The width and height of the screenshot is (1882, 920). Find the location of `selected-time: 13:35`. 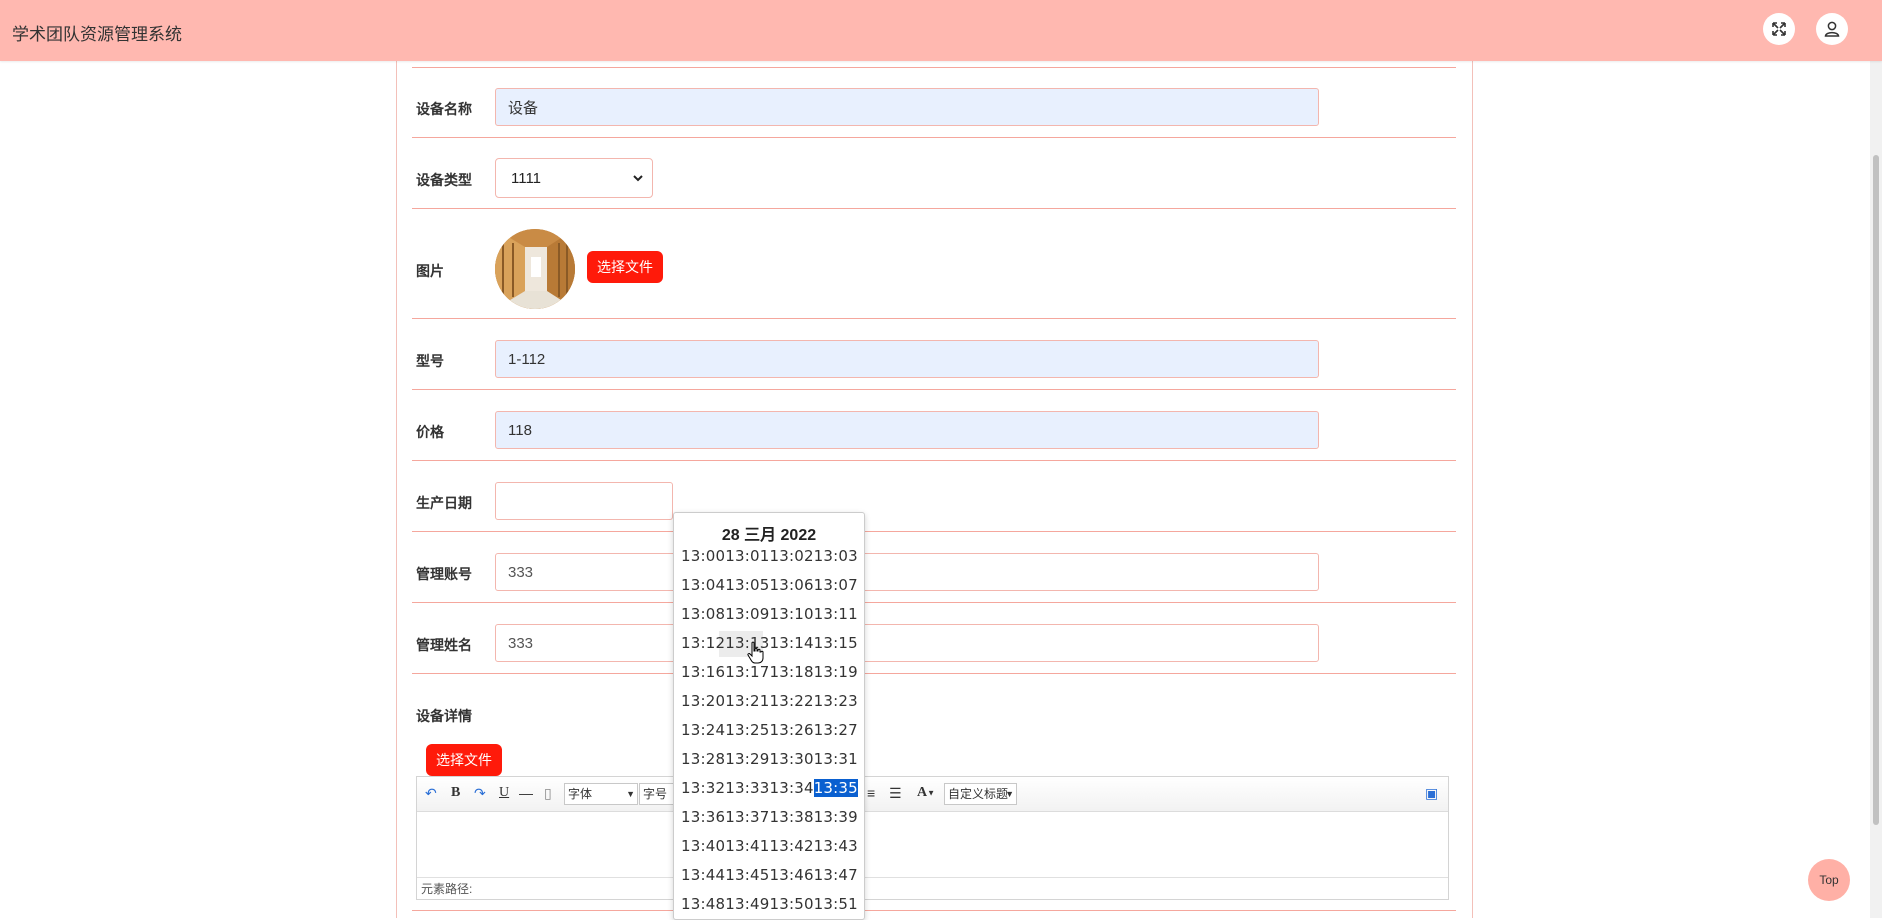

selected-time: 13:35 is located at coordinates (835, 788).